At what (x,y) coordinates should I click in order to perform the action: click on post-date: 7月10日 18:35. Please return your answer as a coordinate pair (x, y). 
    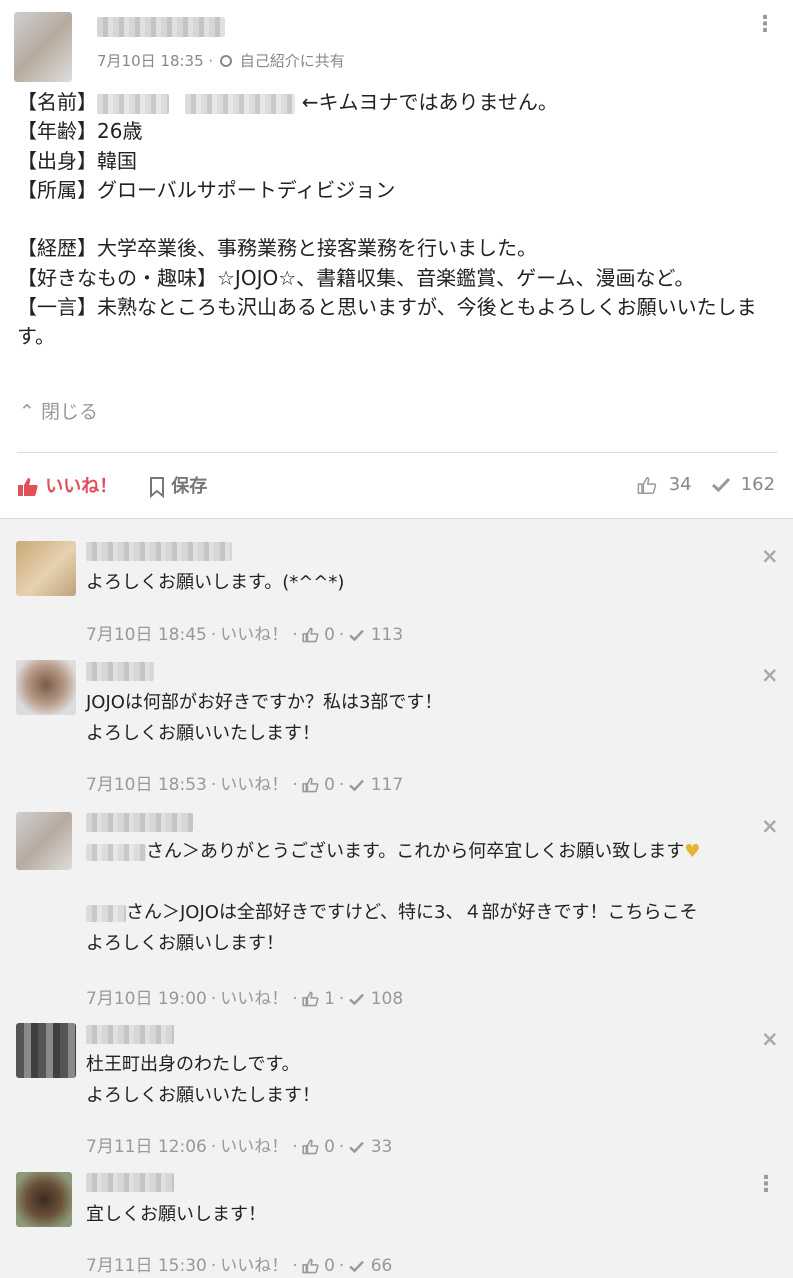
    Looking at the image, I should click on (150, 61).